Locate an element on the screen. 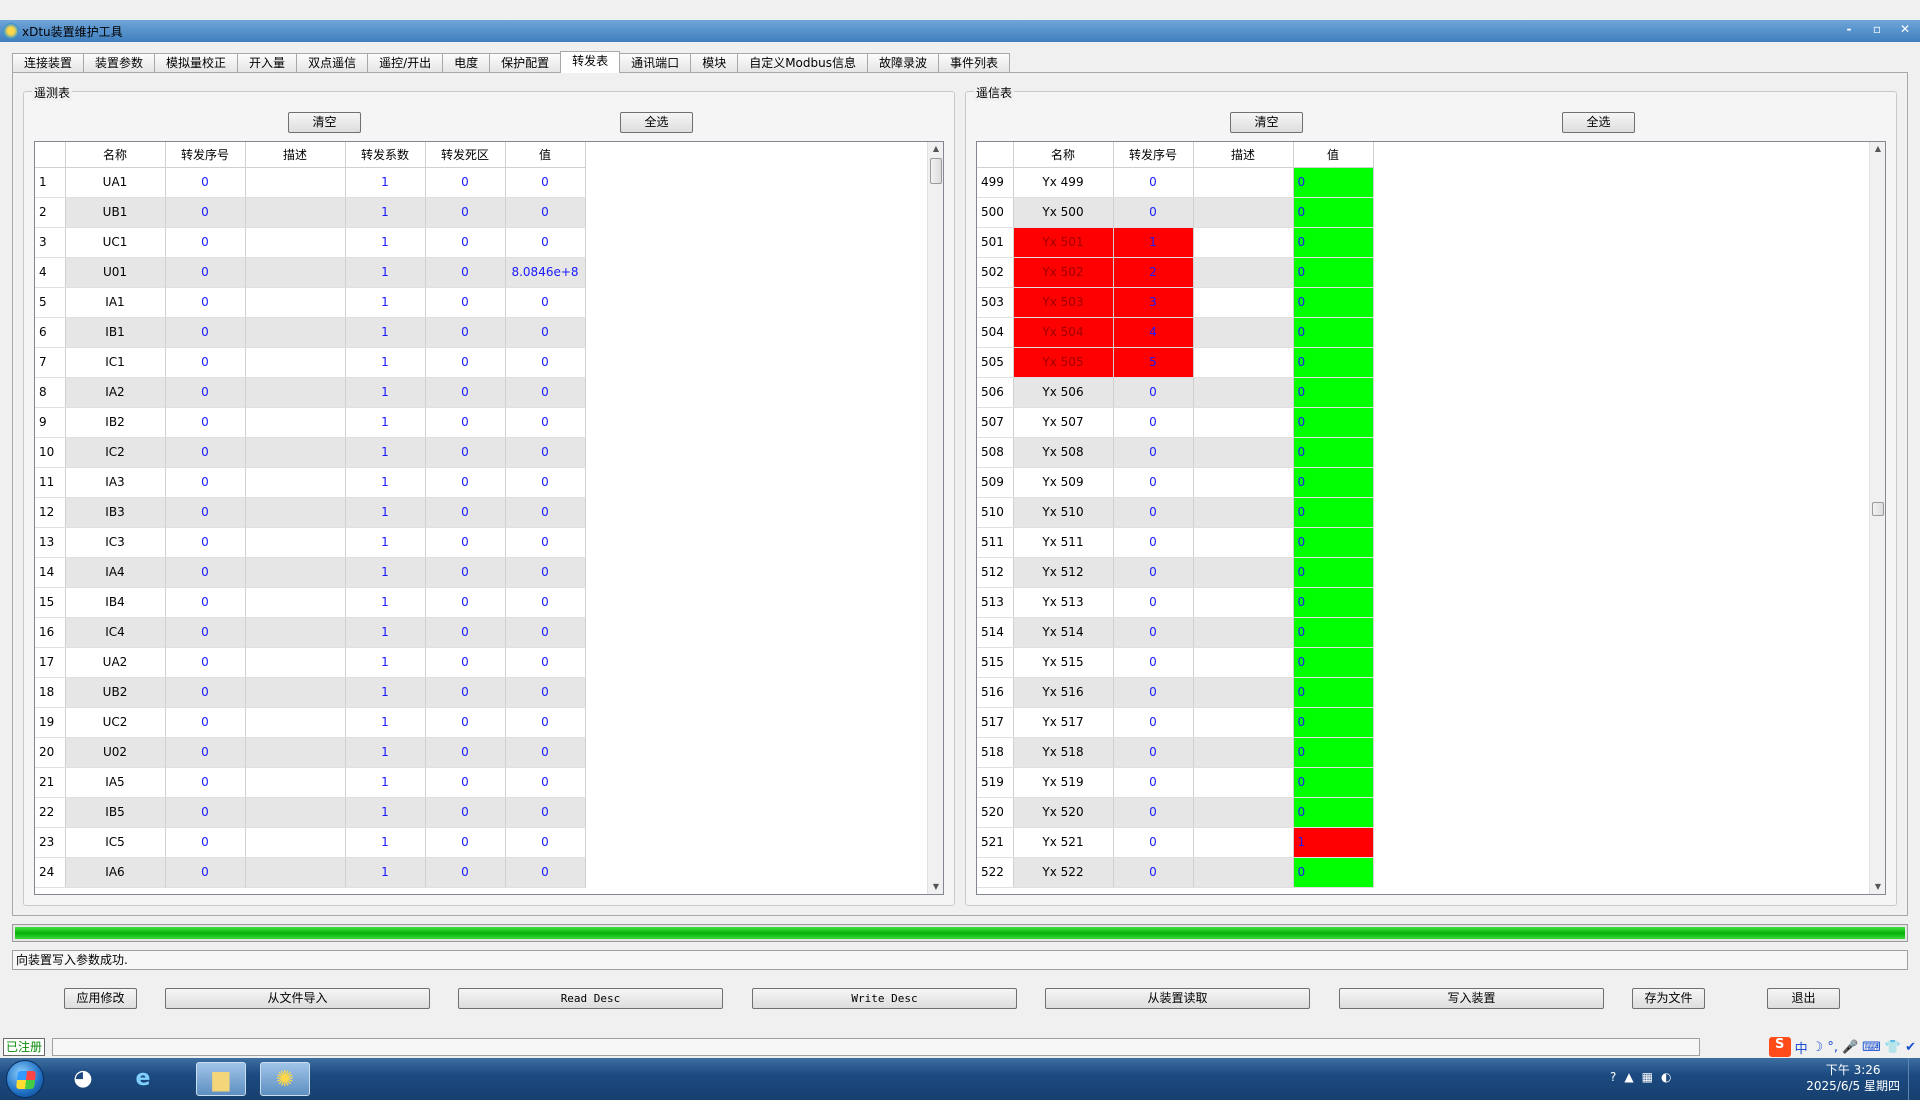 The height and width of the screenshot is (1100, 1920). table-row: 516 Yx 516 0 0 is located at coordinates (1423, 692).